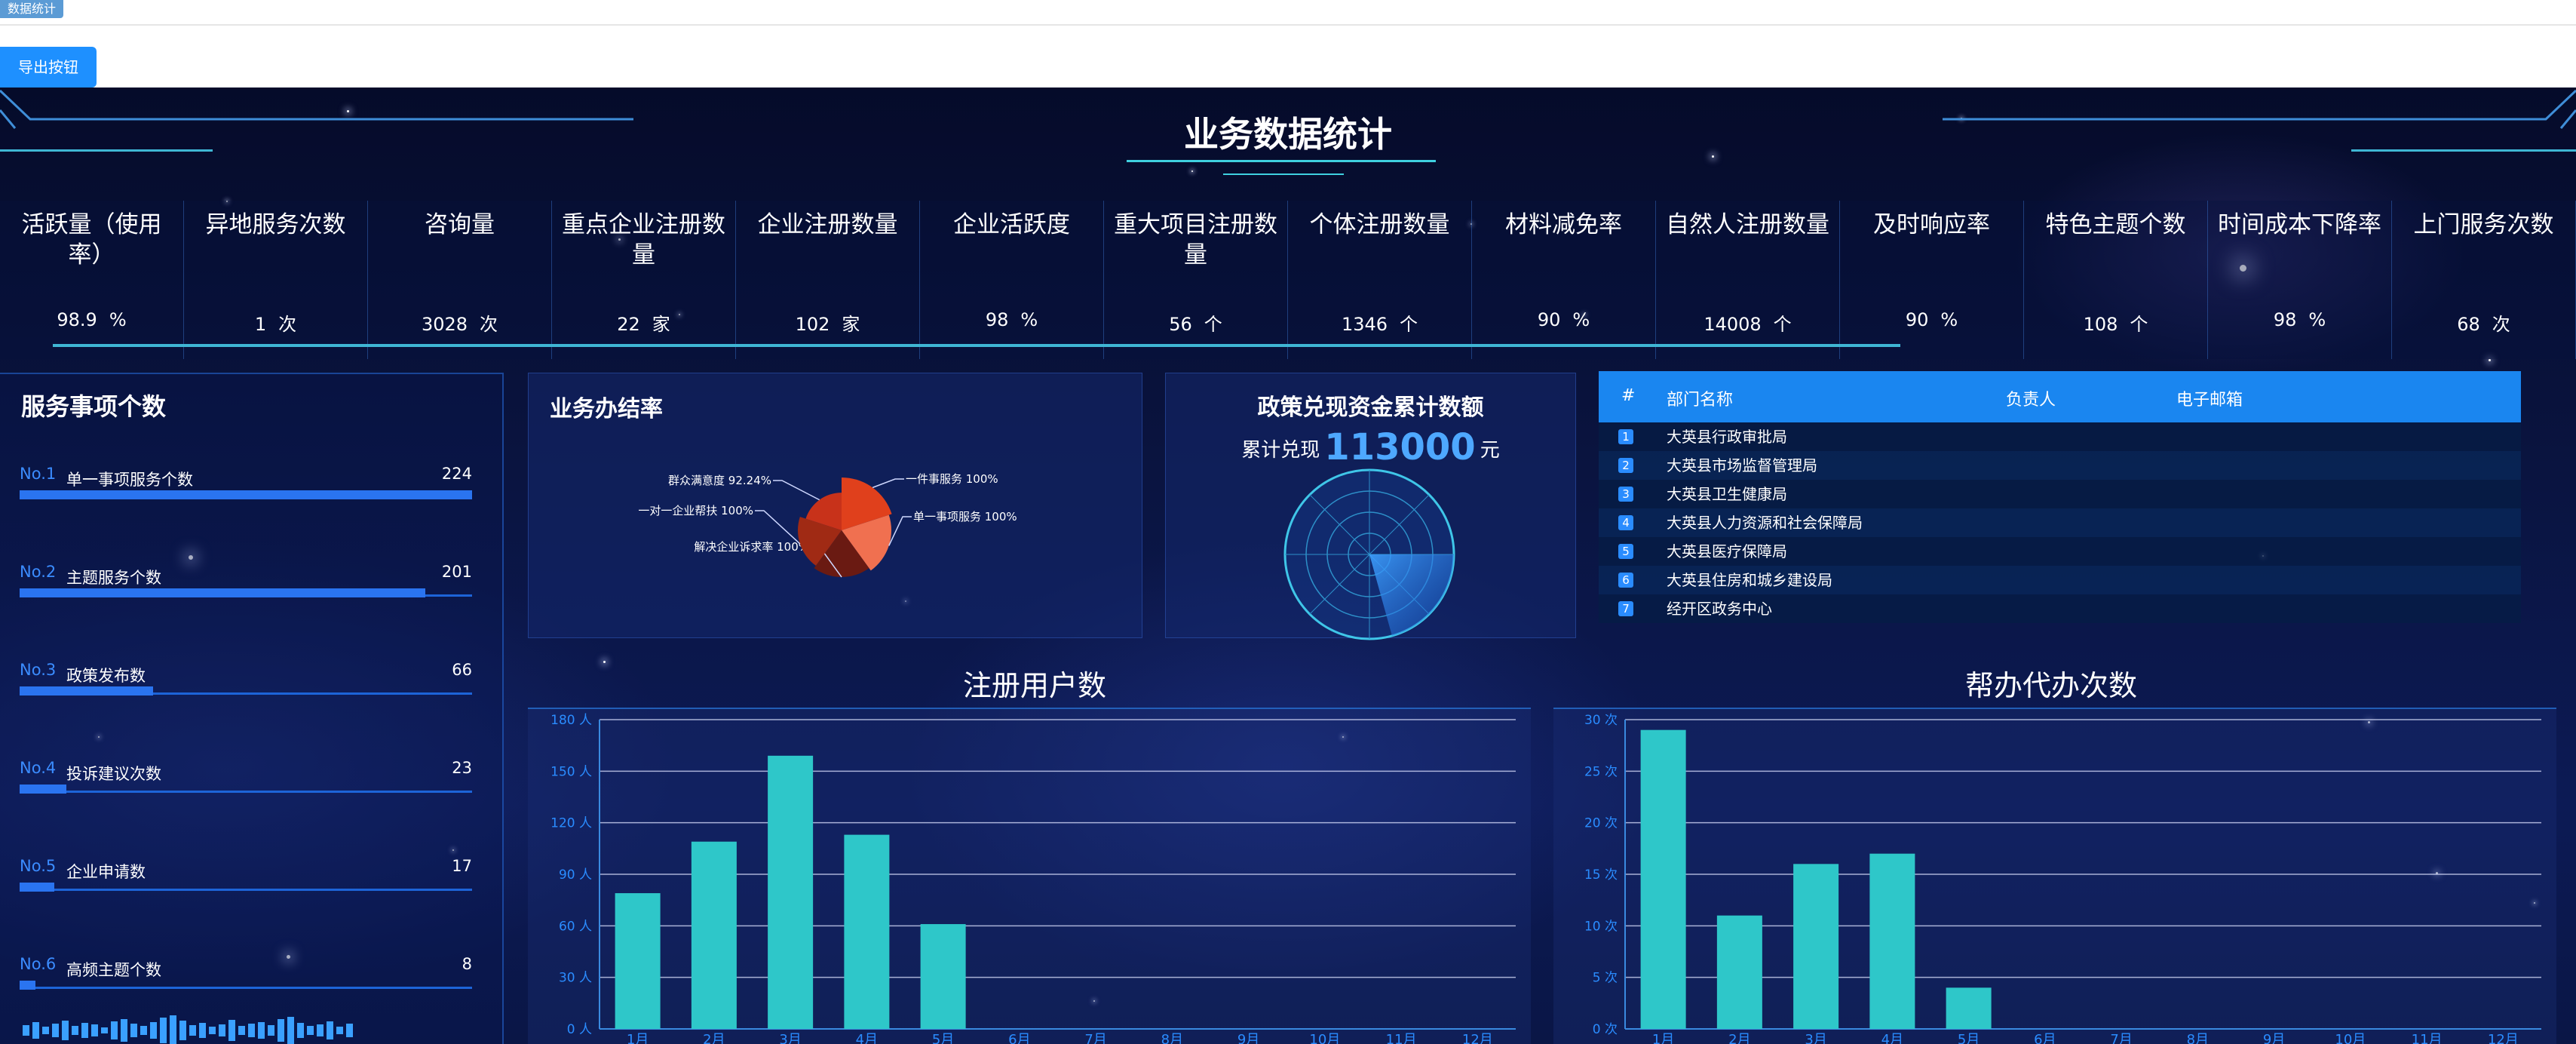  Describe the element at coordinates (2060, 396) in the screenshot. I see `department-table-header: # 部门名称 负责人 电子邮箱` at that location.